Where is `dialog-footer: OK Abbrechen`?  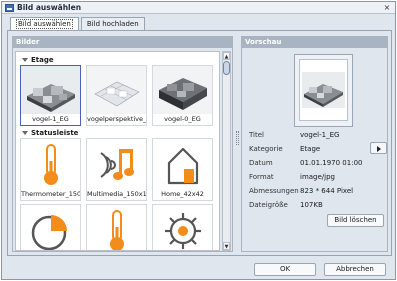
dialog-footer: OK Abbrechen is located at coordinates (198, 270).